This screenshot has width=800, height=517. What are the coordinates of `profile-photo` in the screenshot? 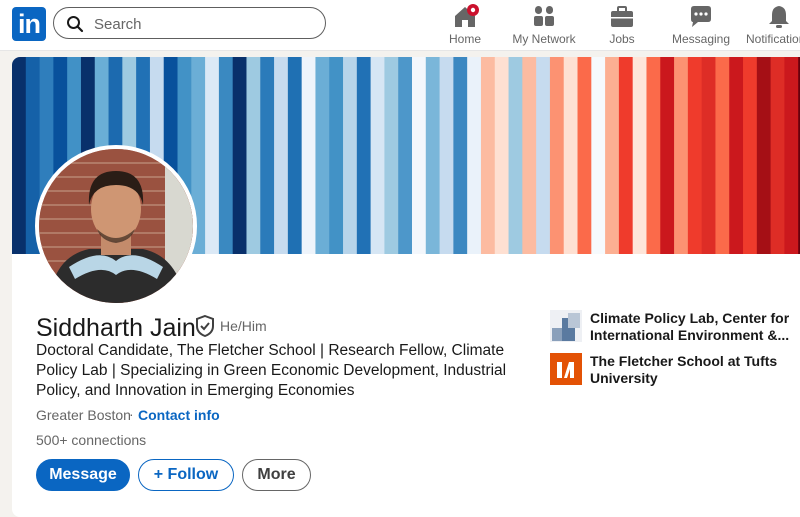 It's located at (116, 226).